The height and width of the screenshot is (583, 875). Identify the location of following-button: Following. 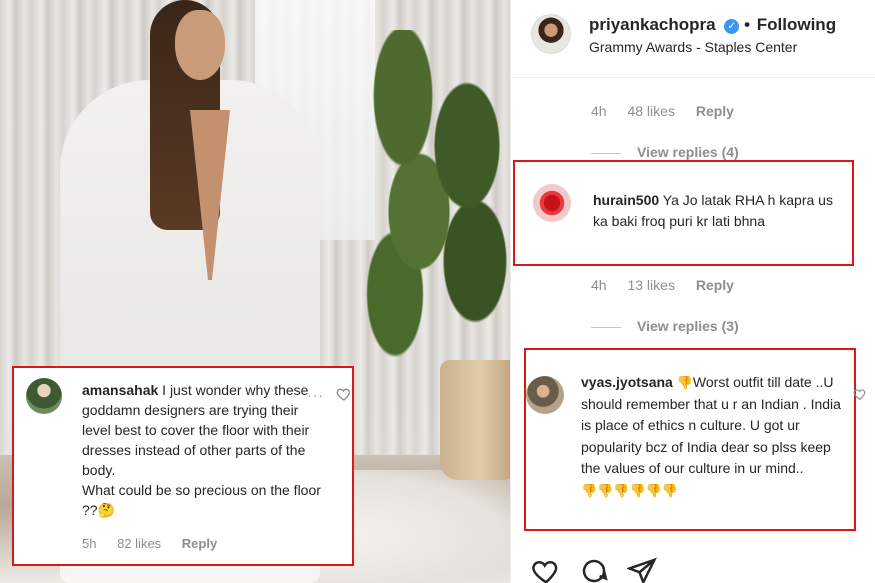
(796, 24).